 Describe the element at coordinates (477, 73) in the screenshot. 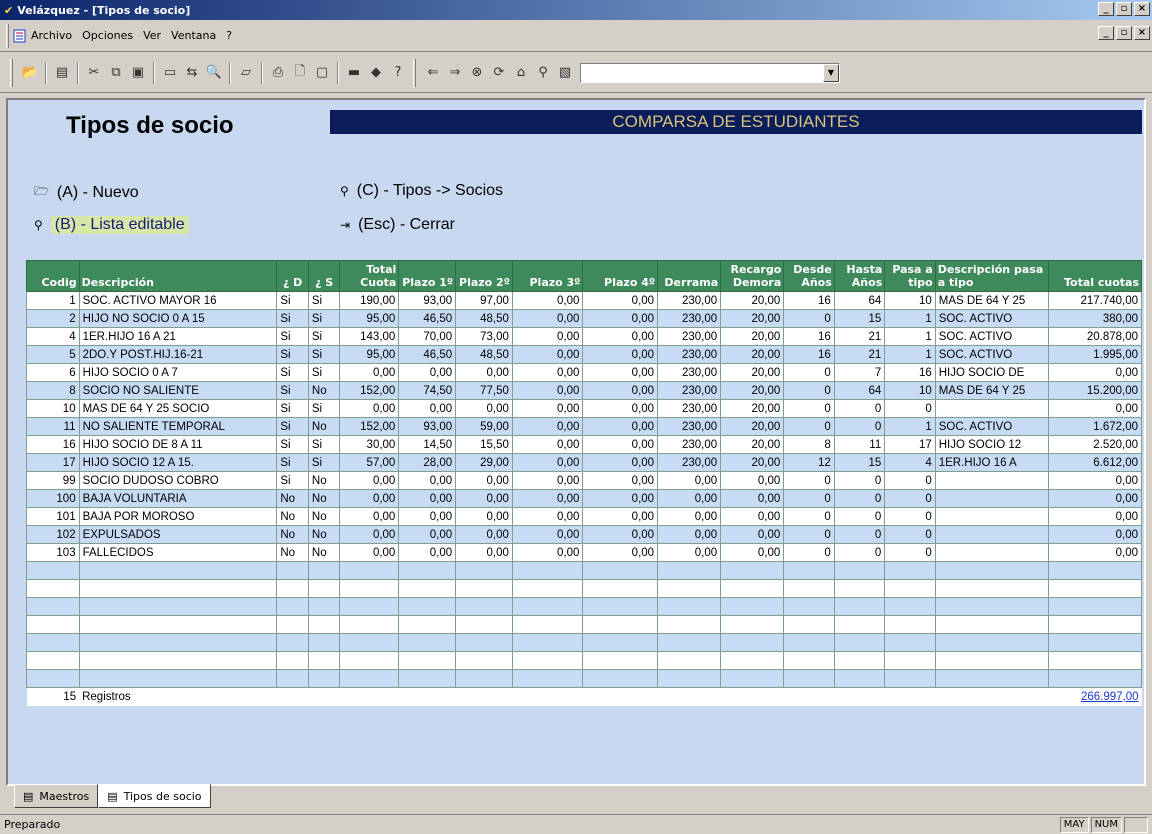

I see `stop-icon: ⊗` at that location.